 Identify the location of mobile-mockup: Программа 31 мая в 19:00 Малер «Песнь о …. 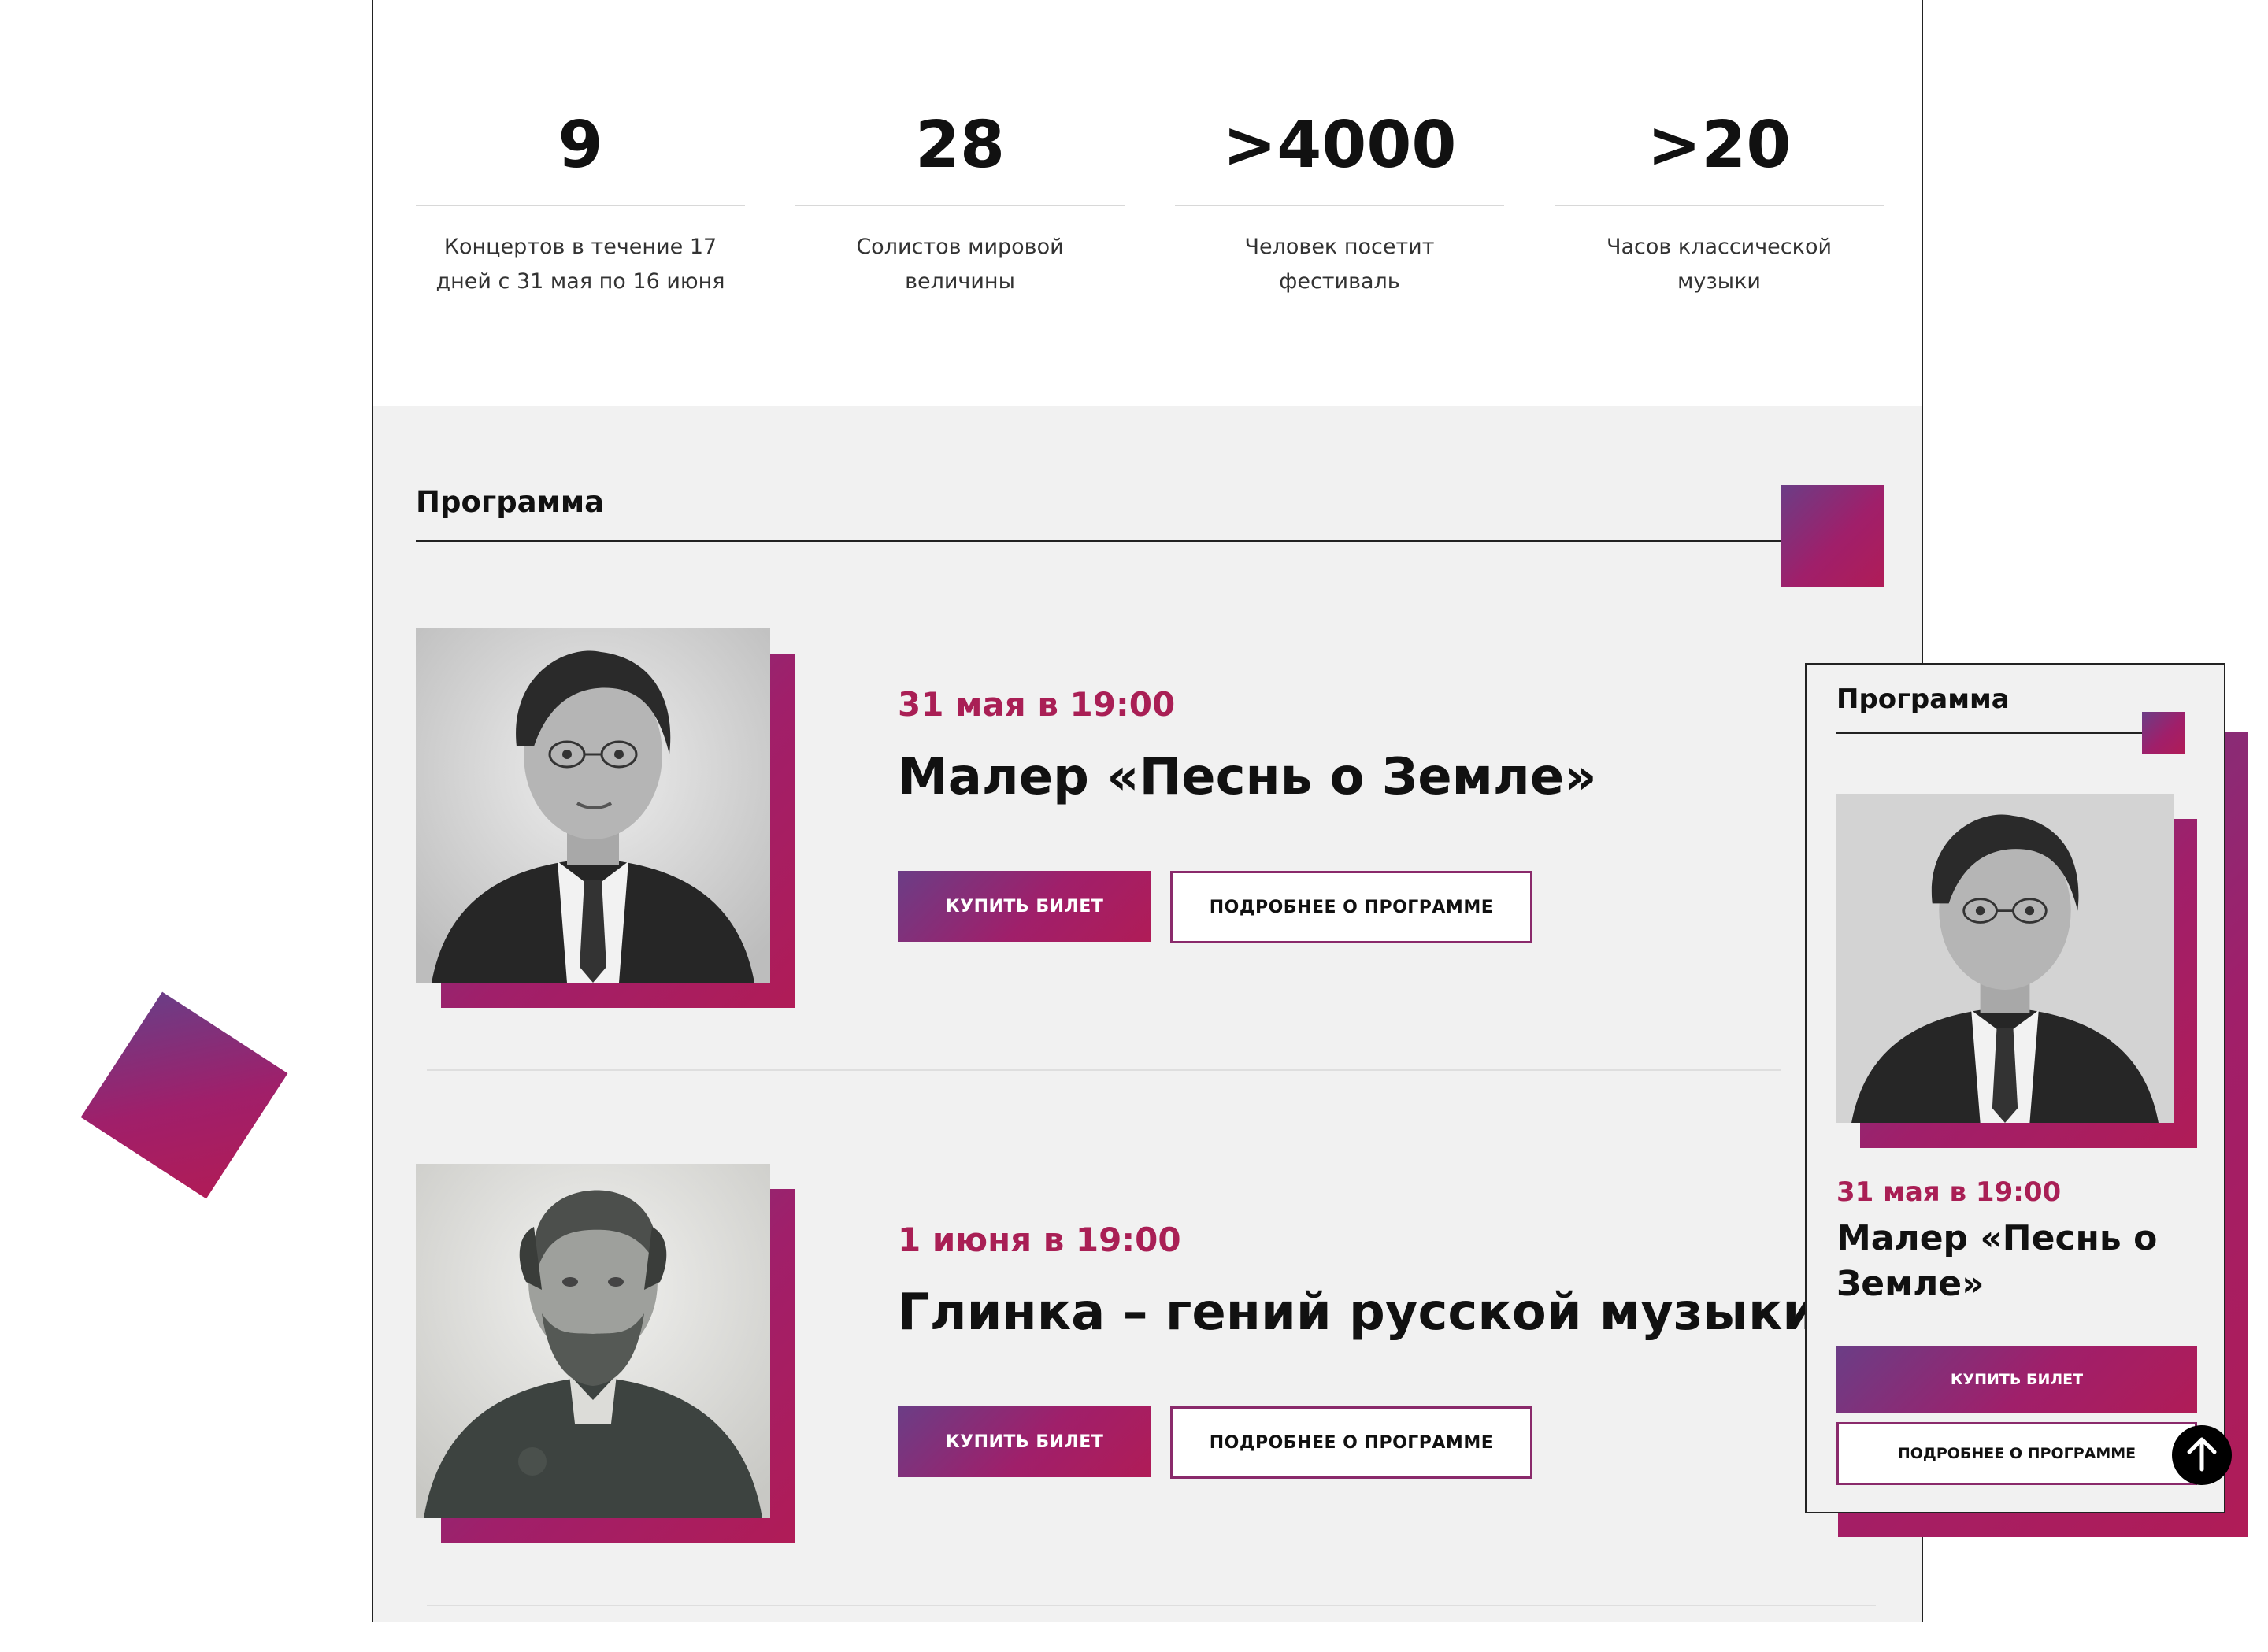
(2015, 1088).